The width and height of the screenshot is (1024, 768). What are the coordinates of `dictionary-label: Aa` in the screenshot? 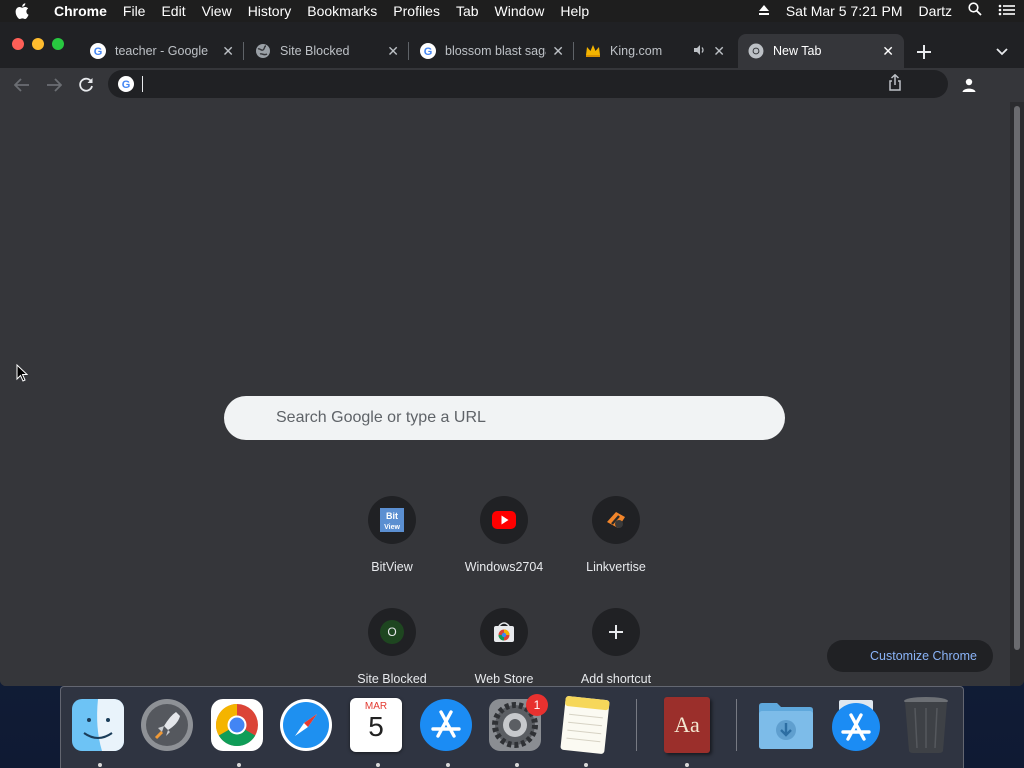 It's located at (687, 724).